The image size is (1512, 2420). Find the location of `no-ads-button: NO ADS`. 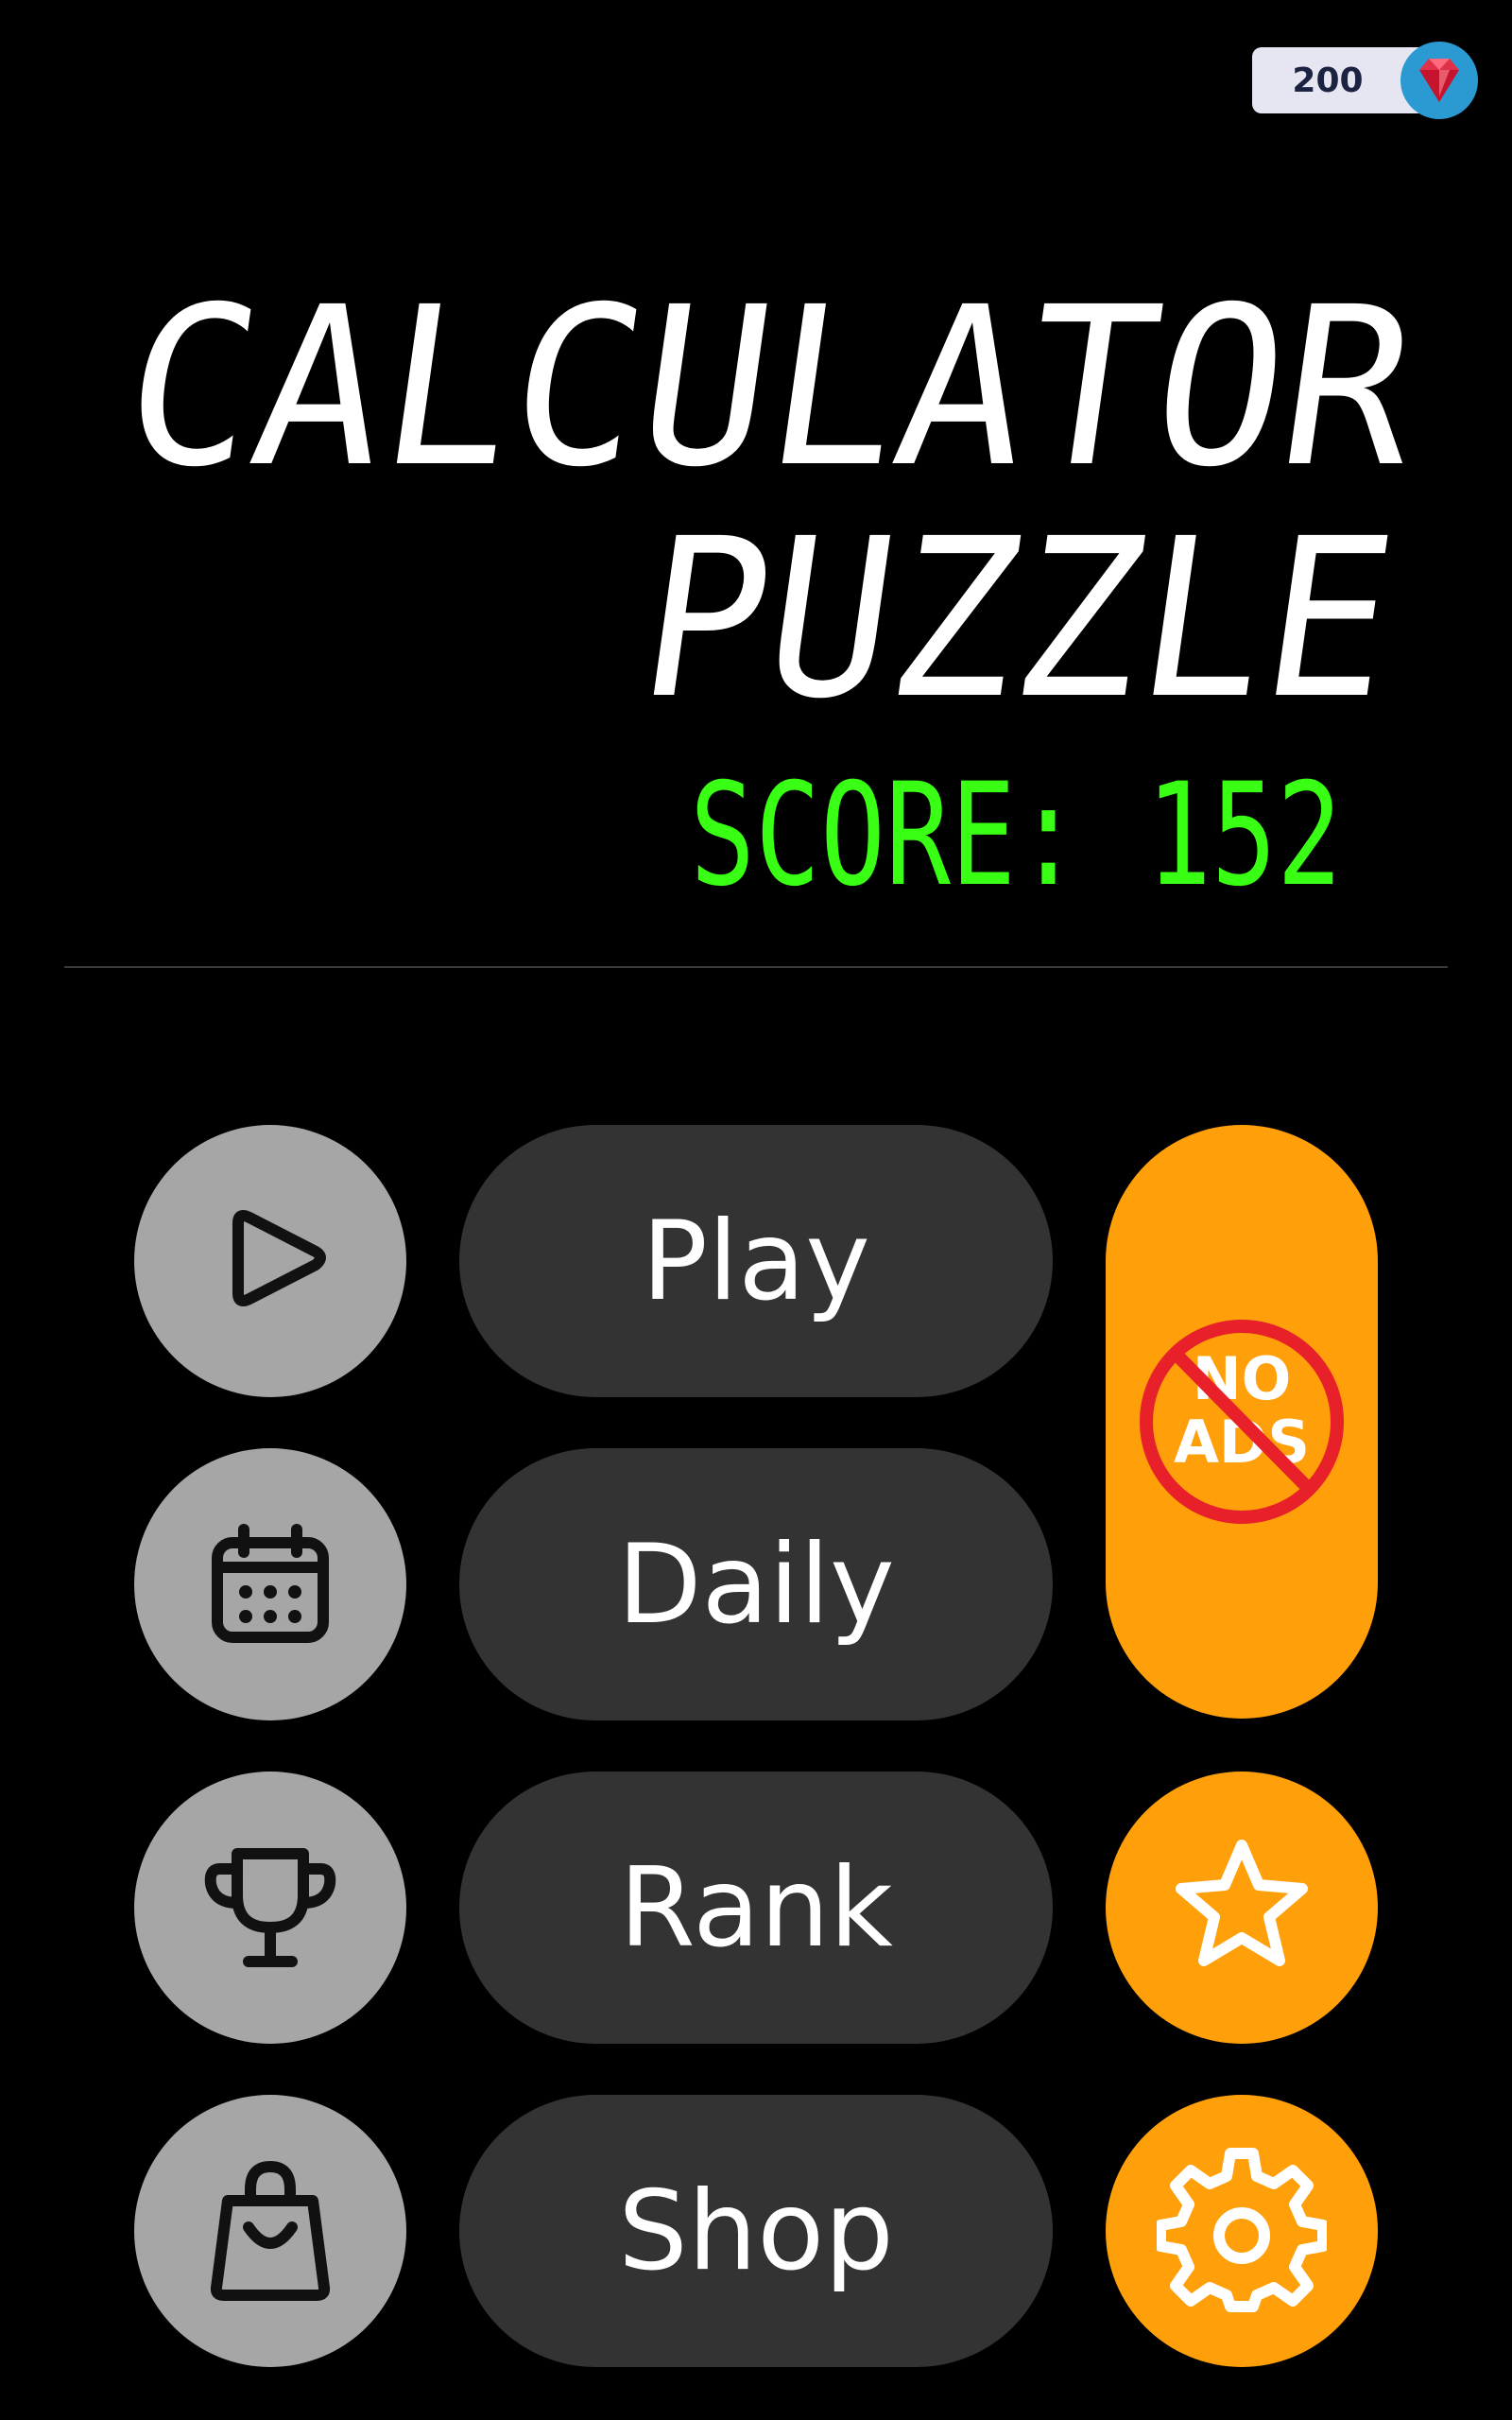

no-ads-button: NO ADS is located at coordinates (1242, 1422).